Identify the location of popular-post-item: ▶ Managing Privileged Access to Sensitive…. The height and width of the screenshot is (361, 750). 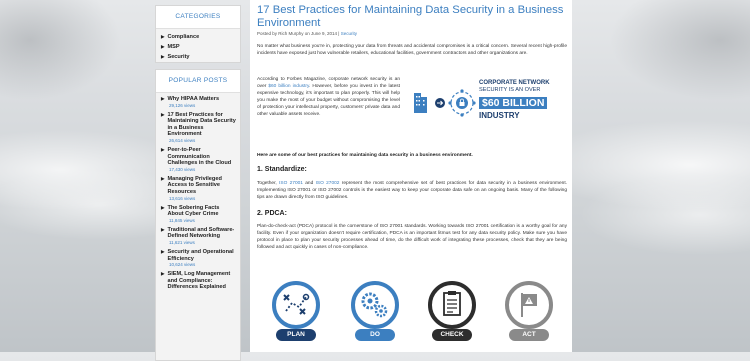
(198, 189).